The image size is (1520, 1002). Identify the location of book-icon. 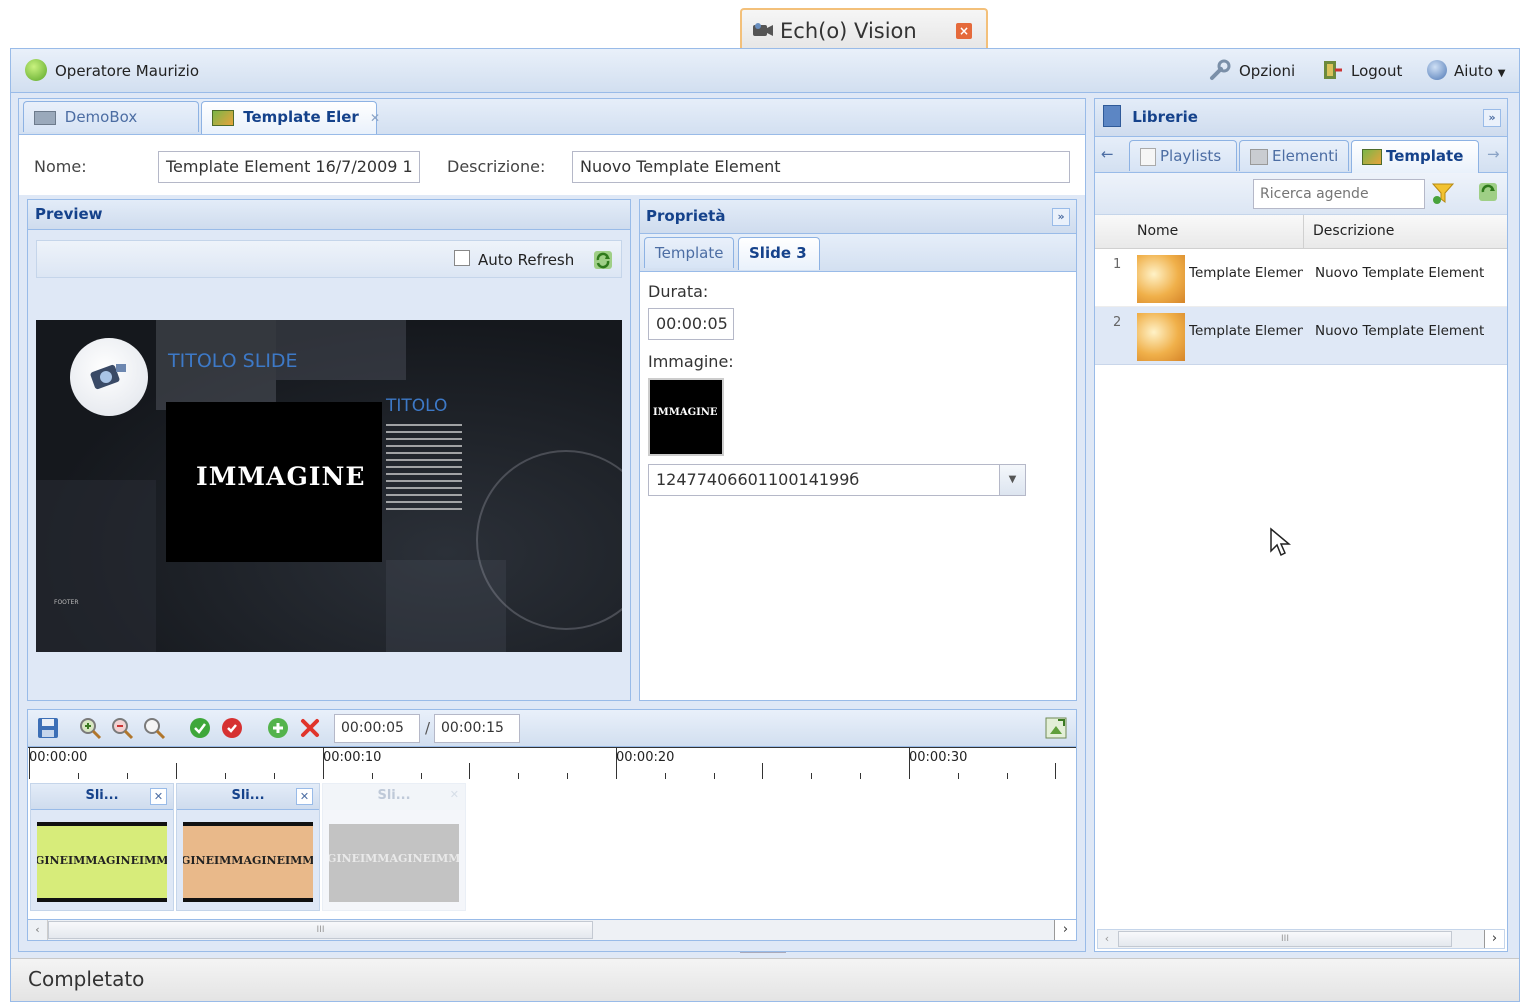
(1112, 115).